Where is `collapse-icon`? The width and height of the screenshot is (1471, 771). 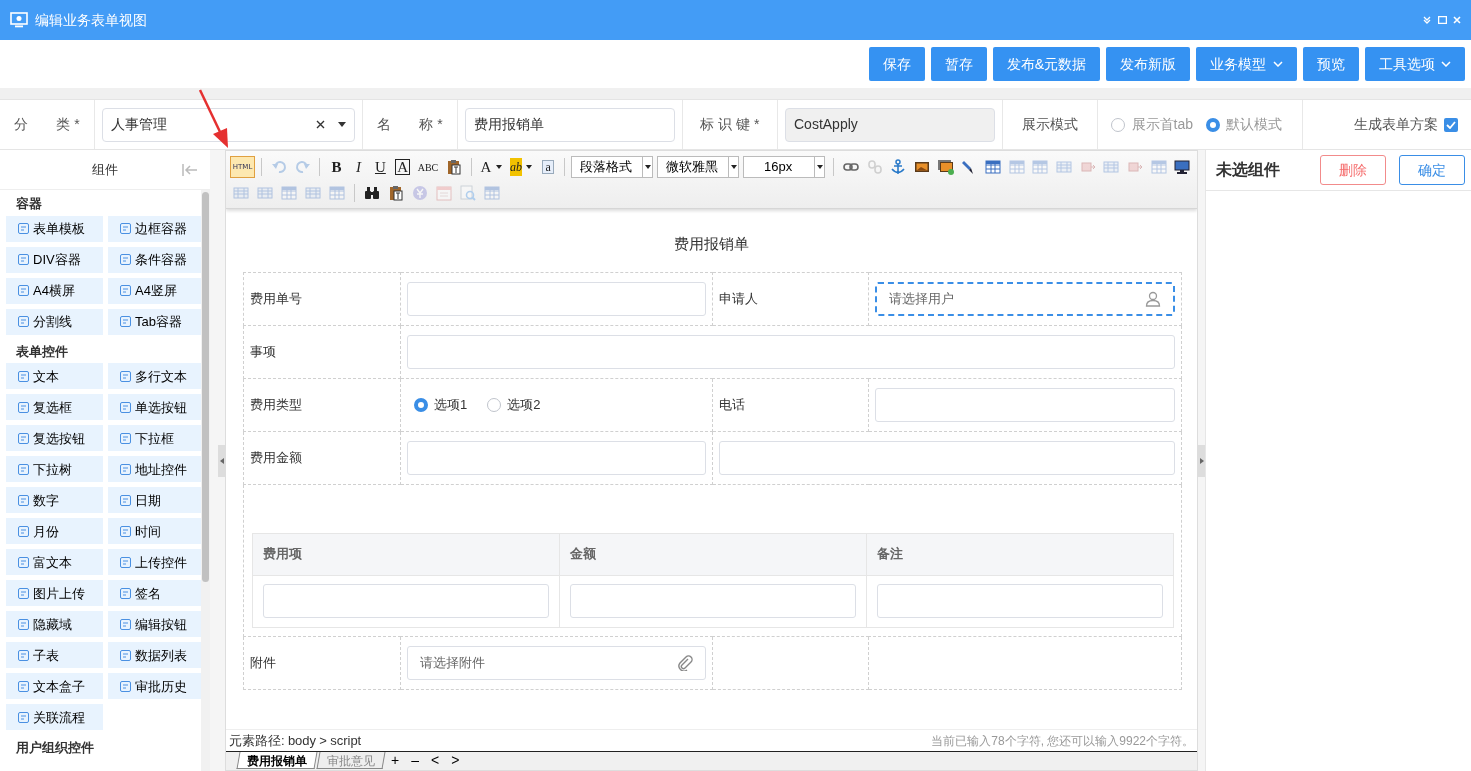 collapse-icon is located at coordinates (190, 169).